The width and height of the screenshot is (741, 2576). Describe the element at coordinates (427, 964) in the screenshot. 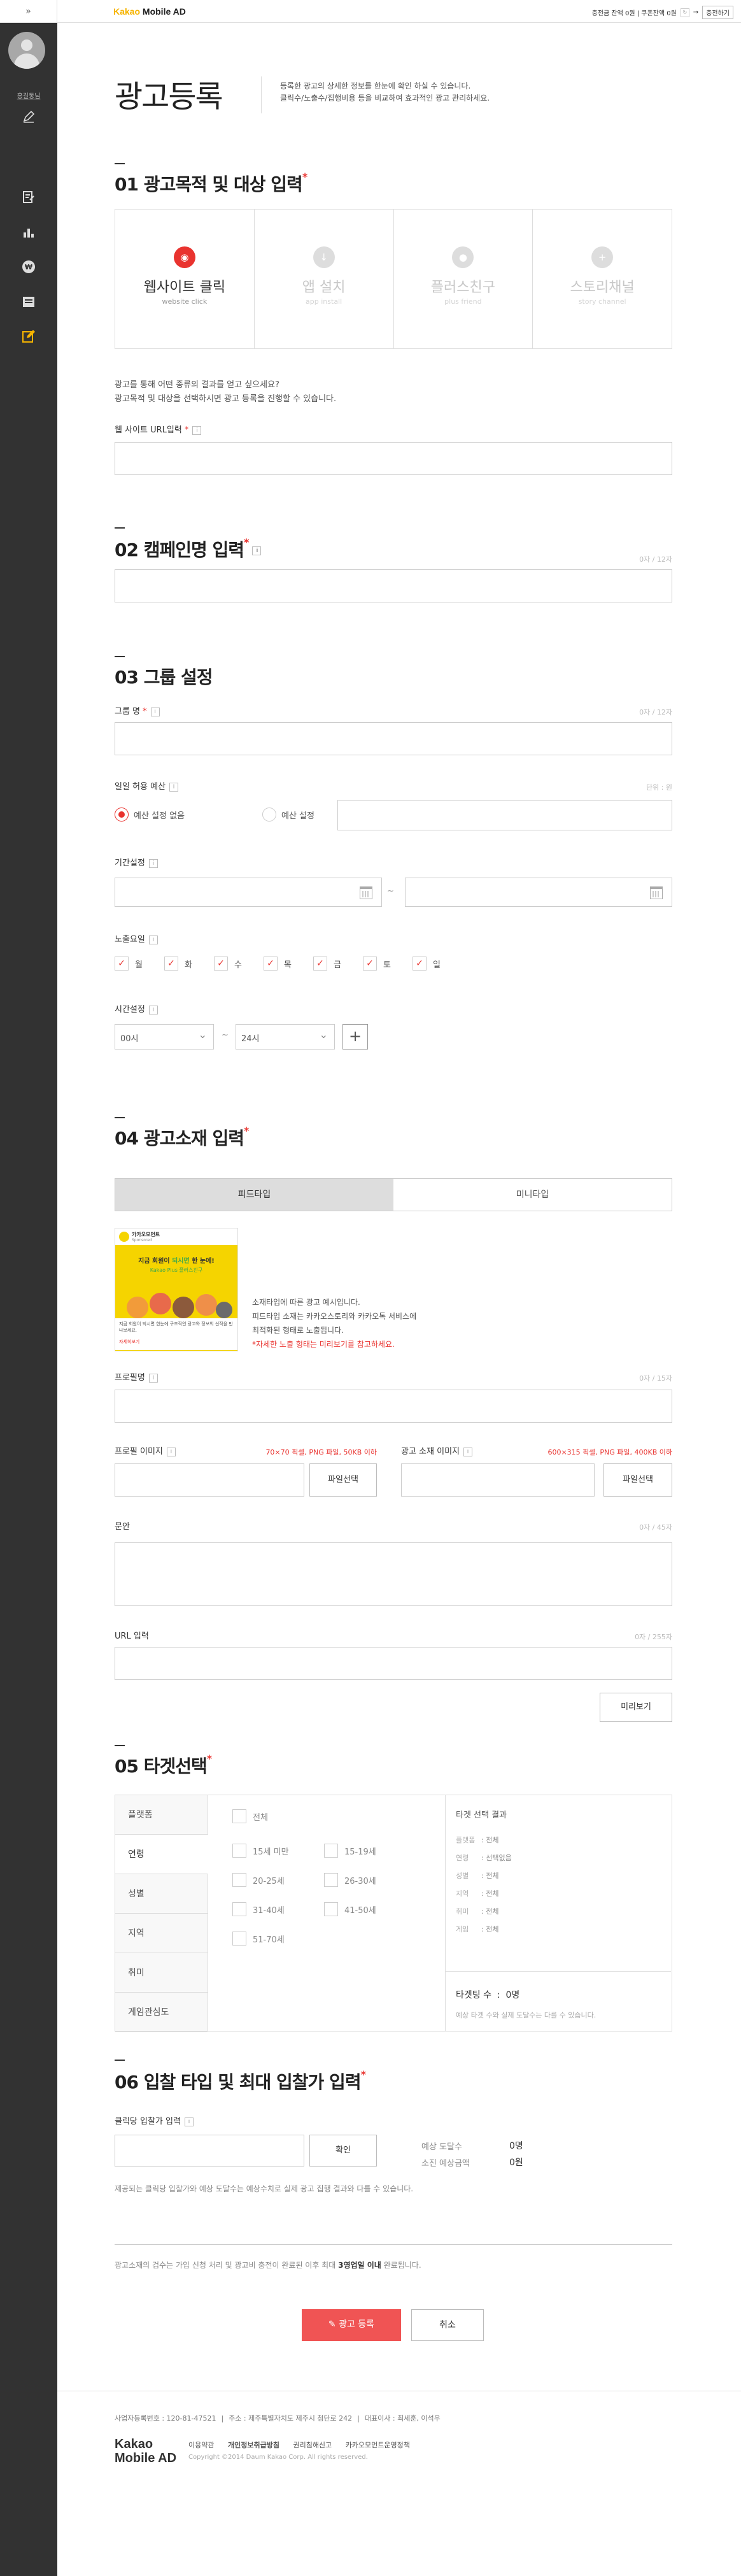

I see `day-checkbox-sun: ✓ 일` at that location.